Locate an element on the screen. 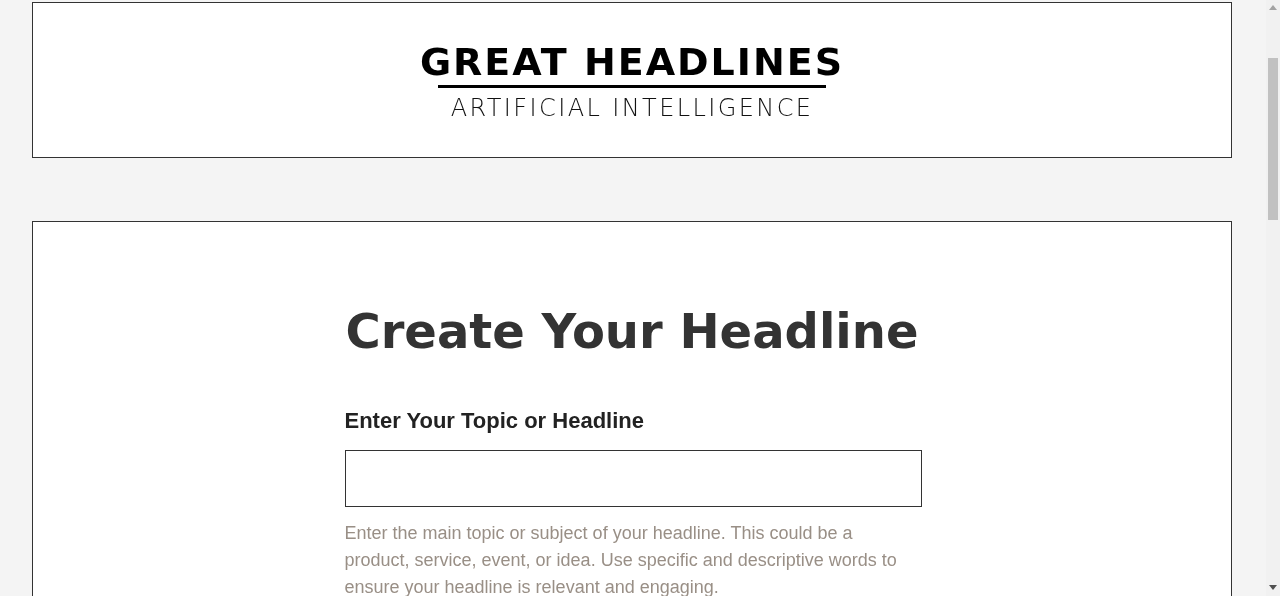  logo-subtitle: ARTIFICIAL INTELLIGENCE is located at coordinates (632, 108).